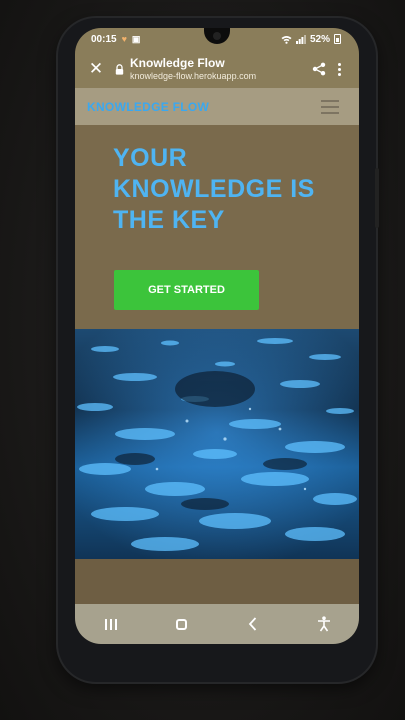 This screenshot has width=405, height=720. What do you see at coordinates (193, 75) in the screenshot?
I see `page-url: knowledge-flow.herokuapp.com` at bounding box center [193, 75].